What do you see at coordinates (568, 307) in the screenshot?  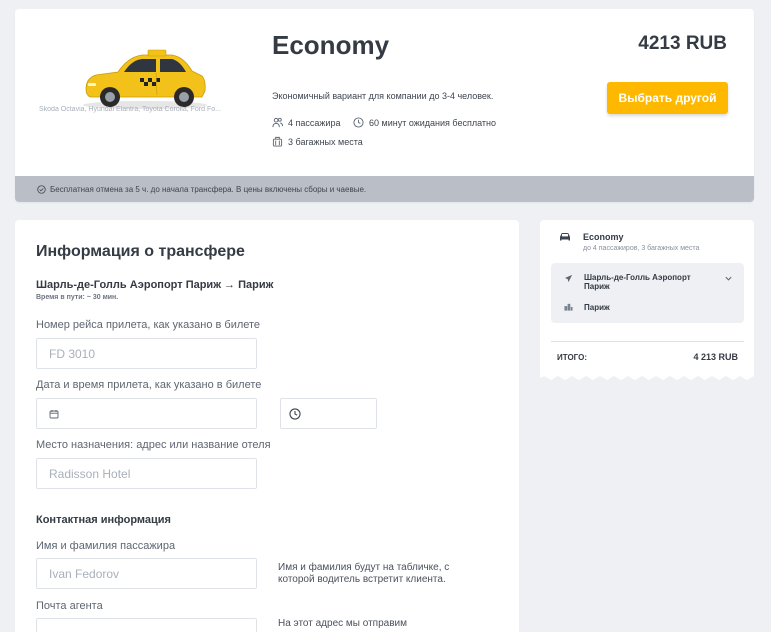 I see `city-icon` at bounding box center [568, 307].